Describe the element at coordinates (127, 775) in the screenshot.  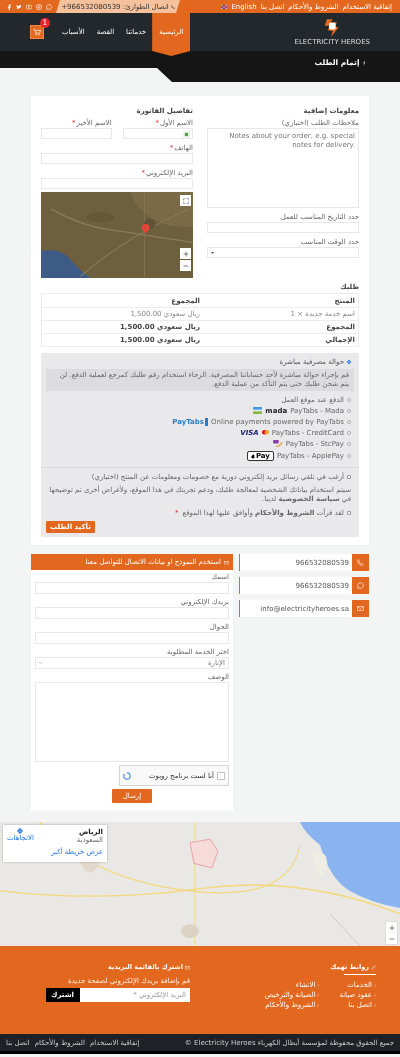
I see `recaptcha-icon` at that location.